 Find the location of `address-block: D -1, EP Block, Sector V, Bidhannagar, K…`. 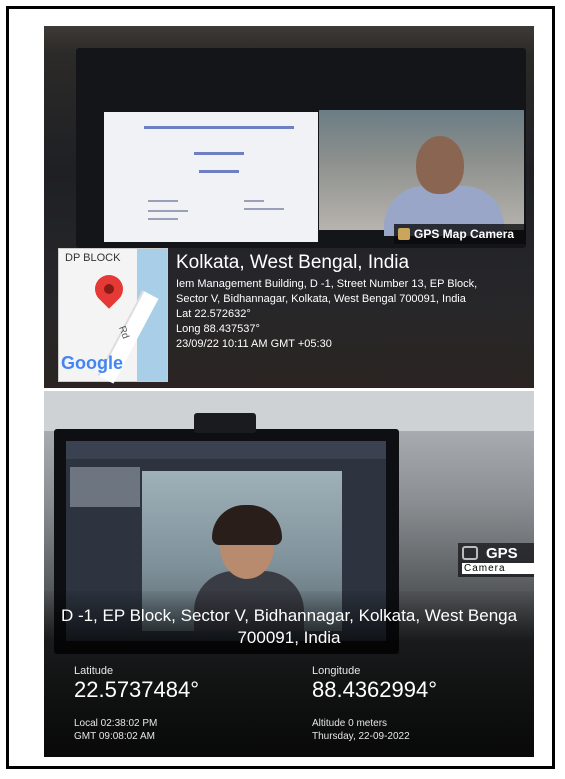

address-block: D -1, EP Block, Sector V, Bidhannagar, K… is located at coordinates (289, 627).